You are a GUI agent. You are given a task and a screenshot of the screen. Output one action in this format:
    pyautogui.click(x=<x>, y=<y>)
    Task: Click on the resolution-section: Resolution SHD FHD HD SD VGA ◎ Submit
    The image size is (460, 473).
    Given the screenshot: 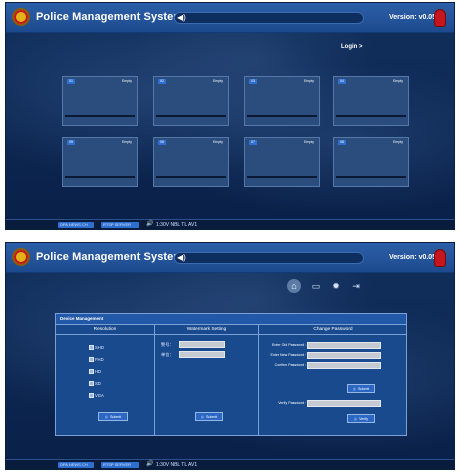 What is the action you would take?
    pyautogui.click(x=105, y=380)
    